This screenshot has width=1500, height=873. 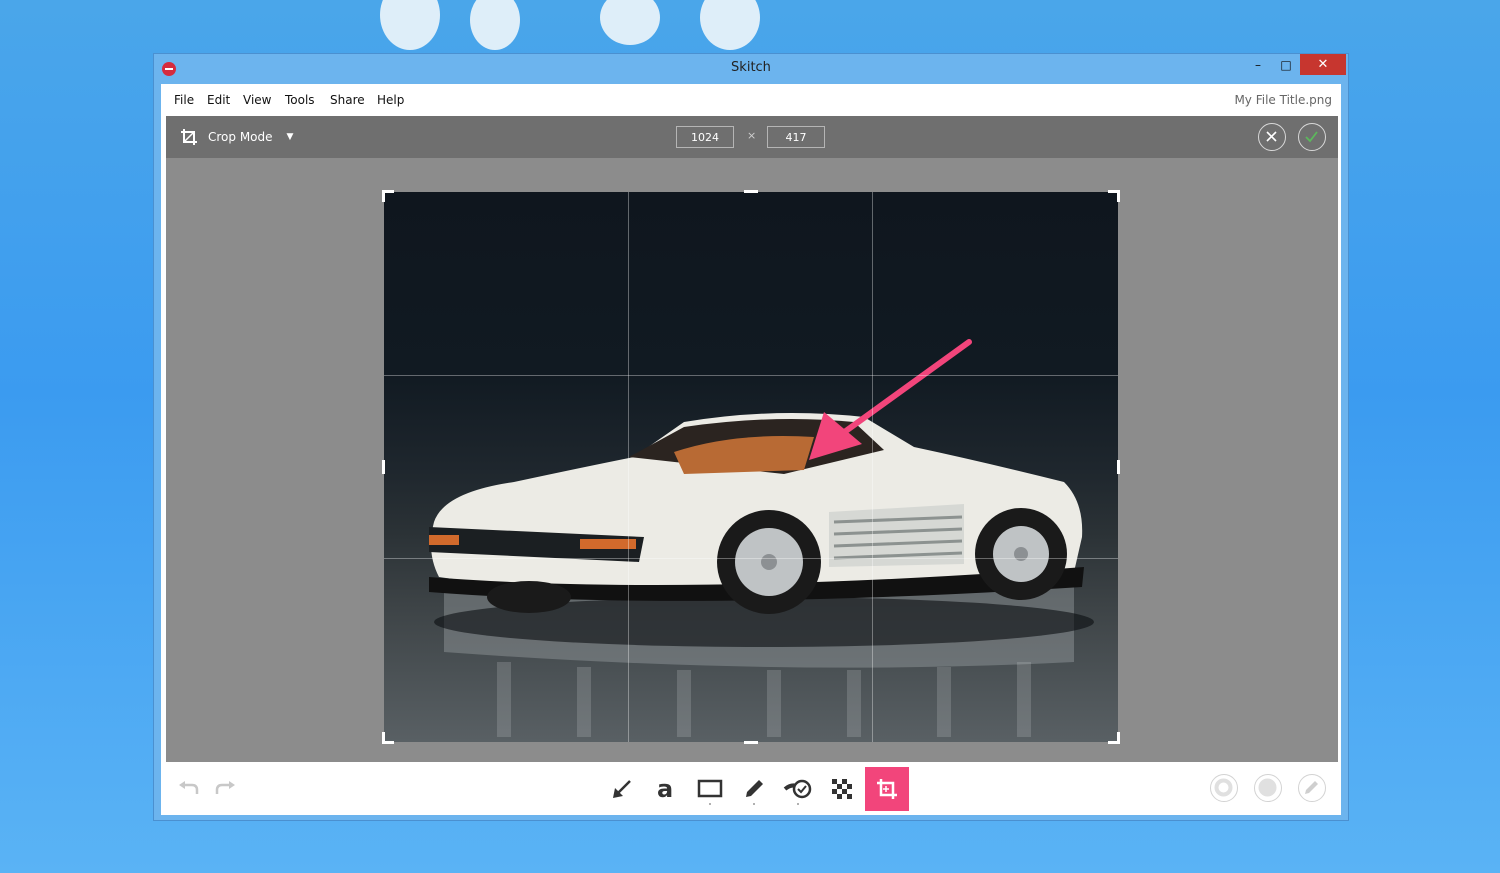 I want to click on color-ring-icon, so click(x=1223, y=787).